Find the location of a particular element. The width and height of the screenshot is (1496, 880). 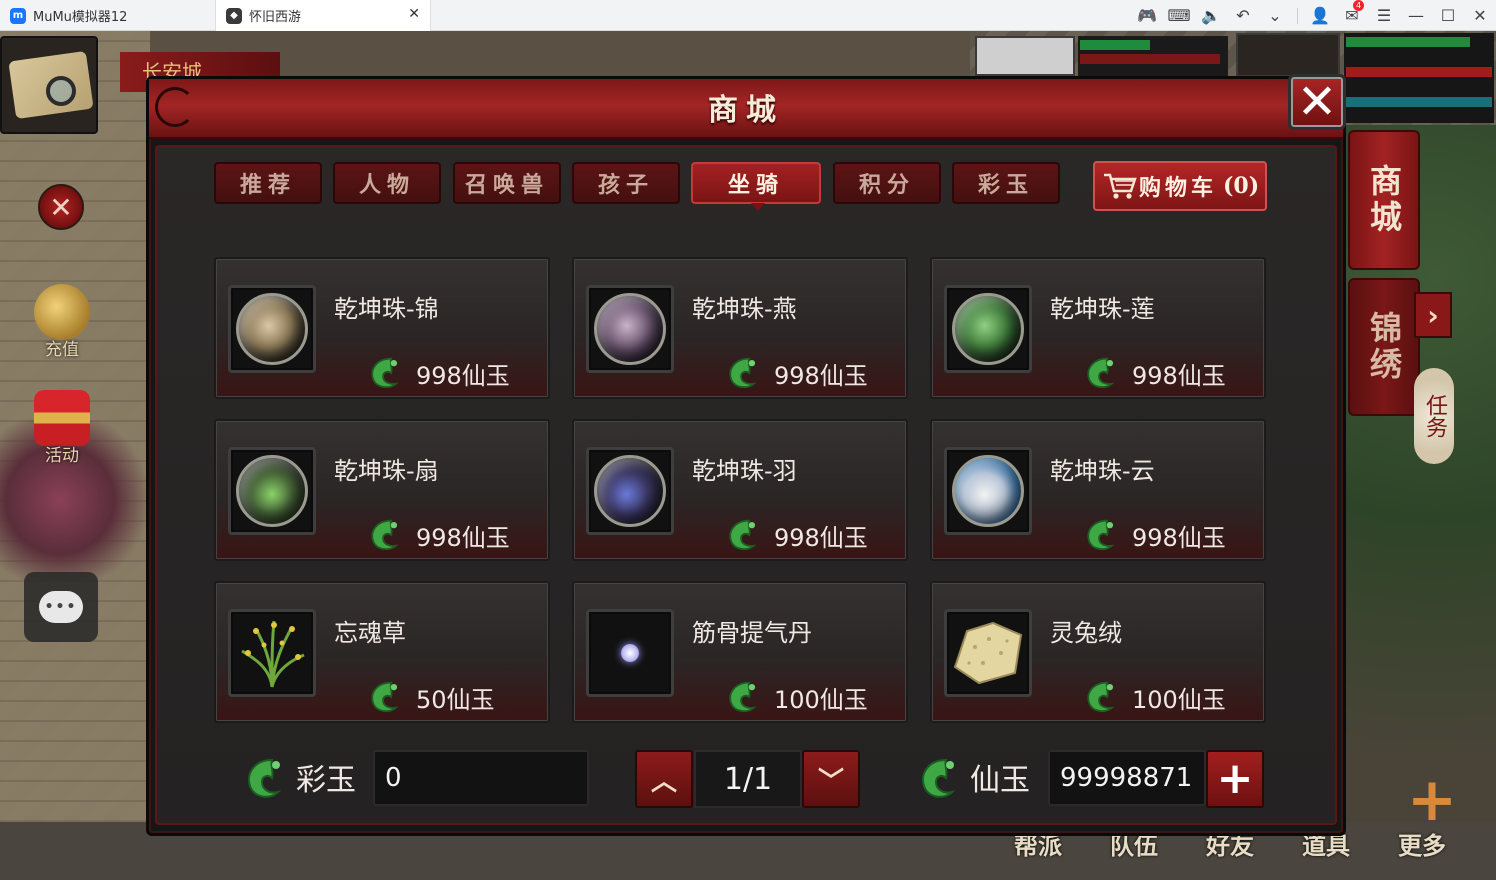

item-name: 乾坤珠-锦 is located at coordinates (386, 309).